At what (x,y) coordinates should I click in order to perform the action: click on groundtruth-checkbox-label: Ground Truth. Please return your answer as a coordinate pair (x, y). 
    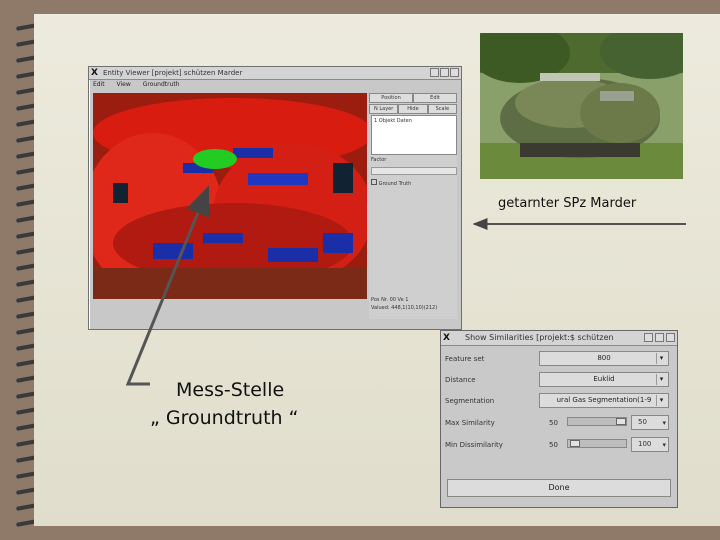
    Looking at the image, I should click on (395, 184).